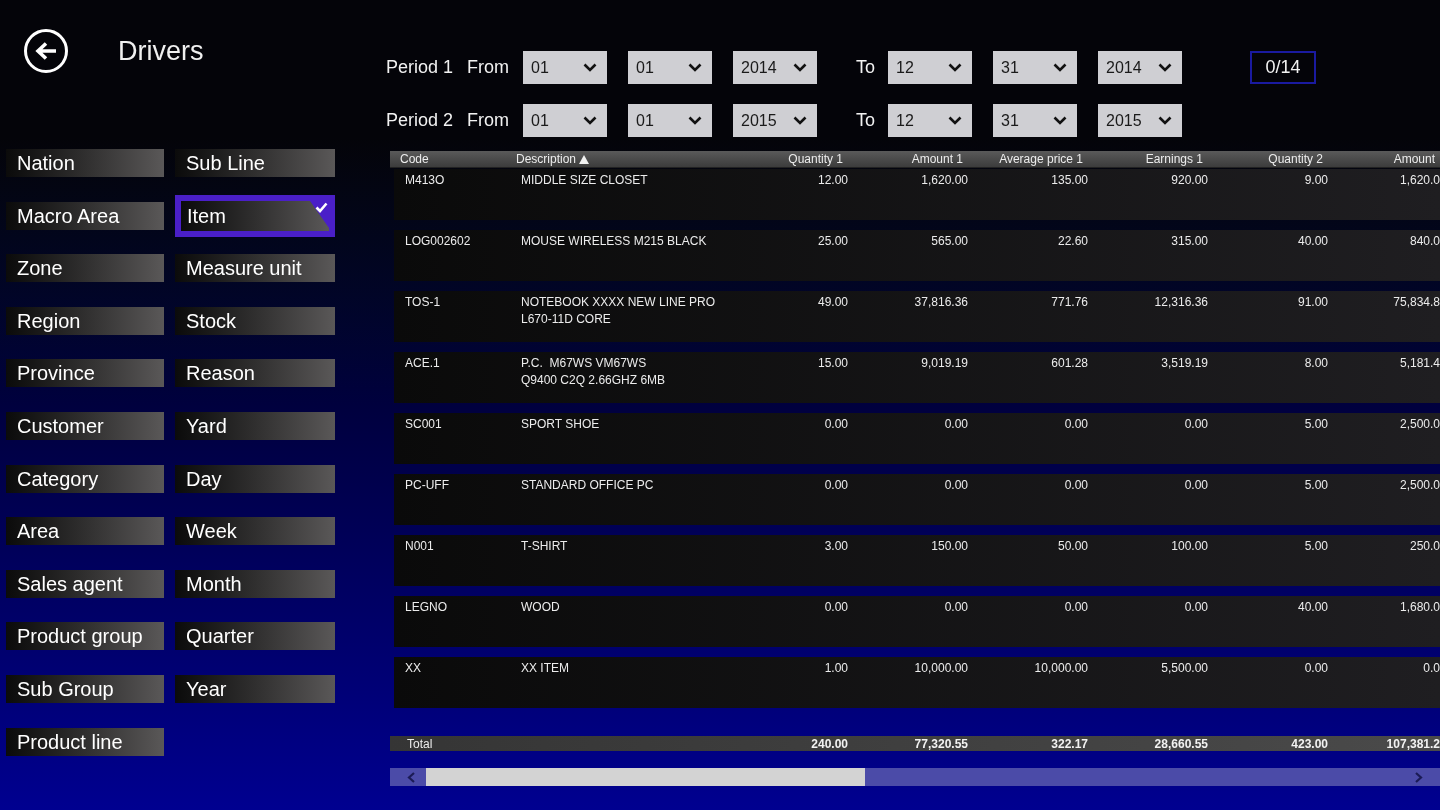 The height and width of the screenshot is (810, 1440). What do you see at coordinates (255, 636) in the screenshot?
I see `driver-button: Quarter` at bounding box center [255, 636].